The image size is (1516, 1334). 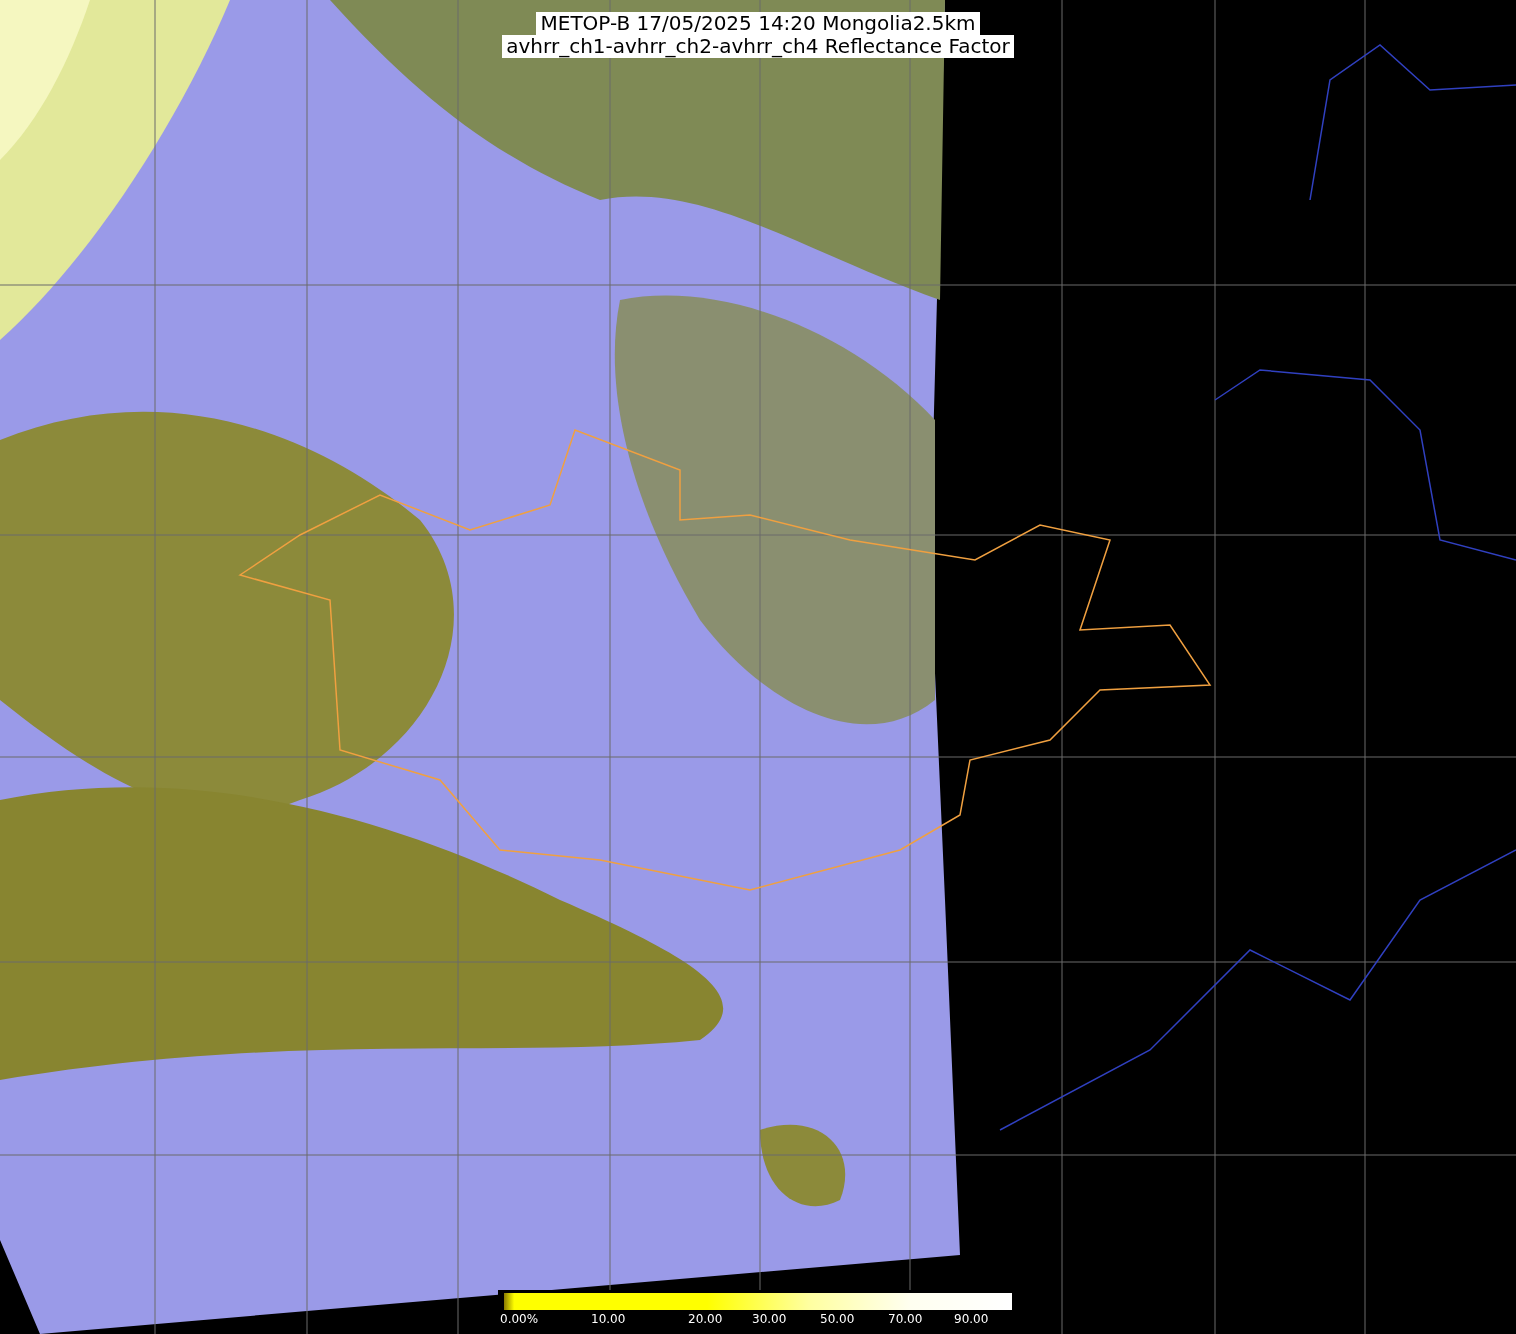 What do you see at coordinates (971, 1319) in the screenshot?
I see `scale-label: 90.00` at bounding box center [971, 1319].